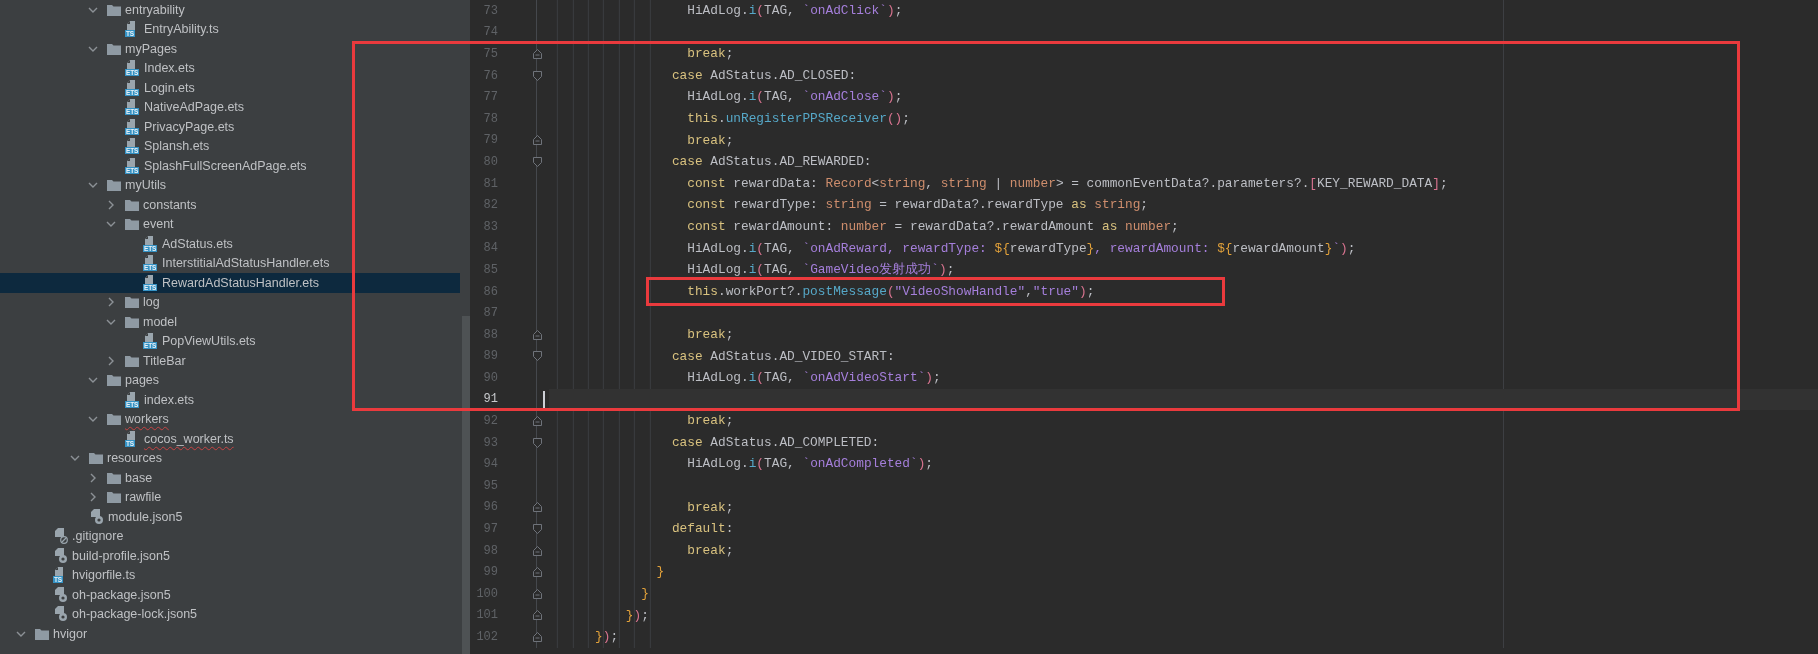 The image size is (1818, 654). What do you see at coordinates (230, 517) in the screenshot?
I see `file-item: module.json5` at bounding box center [230, 517].